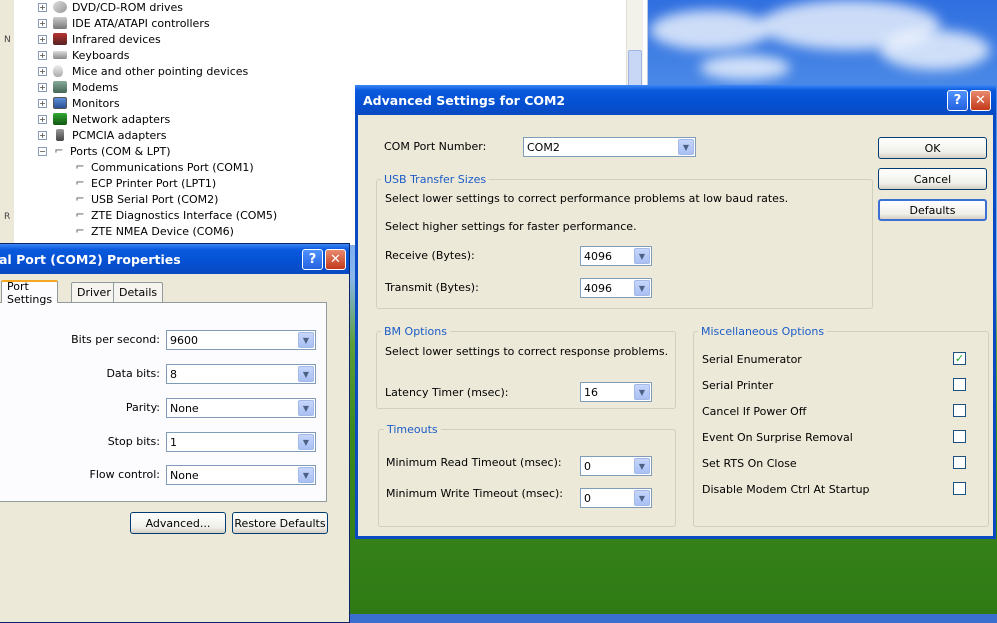  I want to click on tree-item-label: PCMCIA adapters, so click(119, 135).